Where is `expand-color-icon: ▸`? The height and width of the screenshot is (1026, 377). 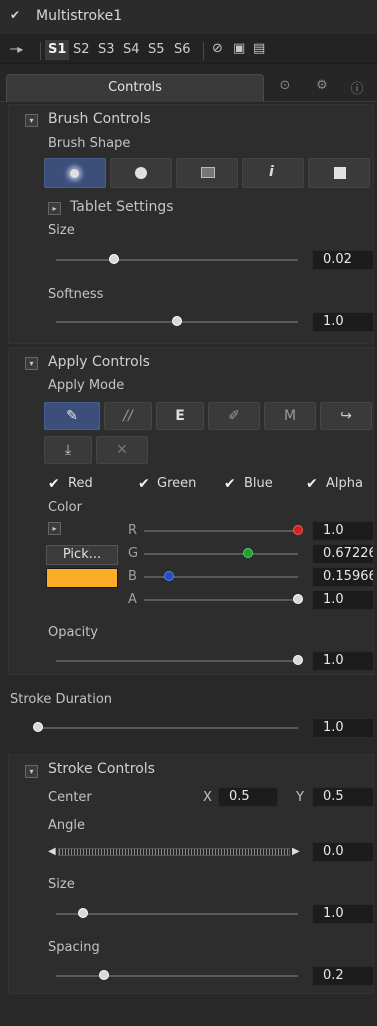
expand-color-icon: ▸ is located at coordinates (54, 528).